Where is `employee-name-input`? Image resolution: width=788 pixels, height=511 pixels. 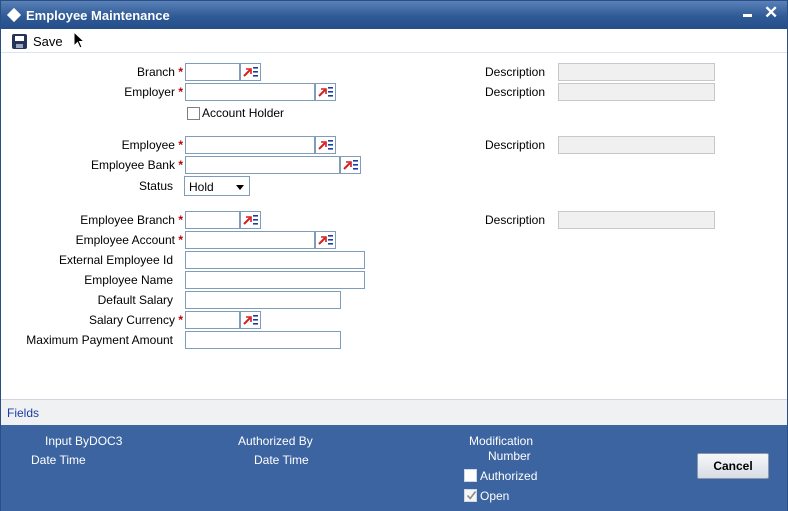 employee-name-input is located at coordinates (275, 280).